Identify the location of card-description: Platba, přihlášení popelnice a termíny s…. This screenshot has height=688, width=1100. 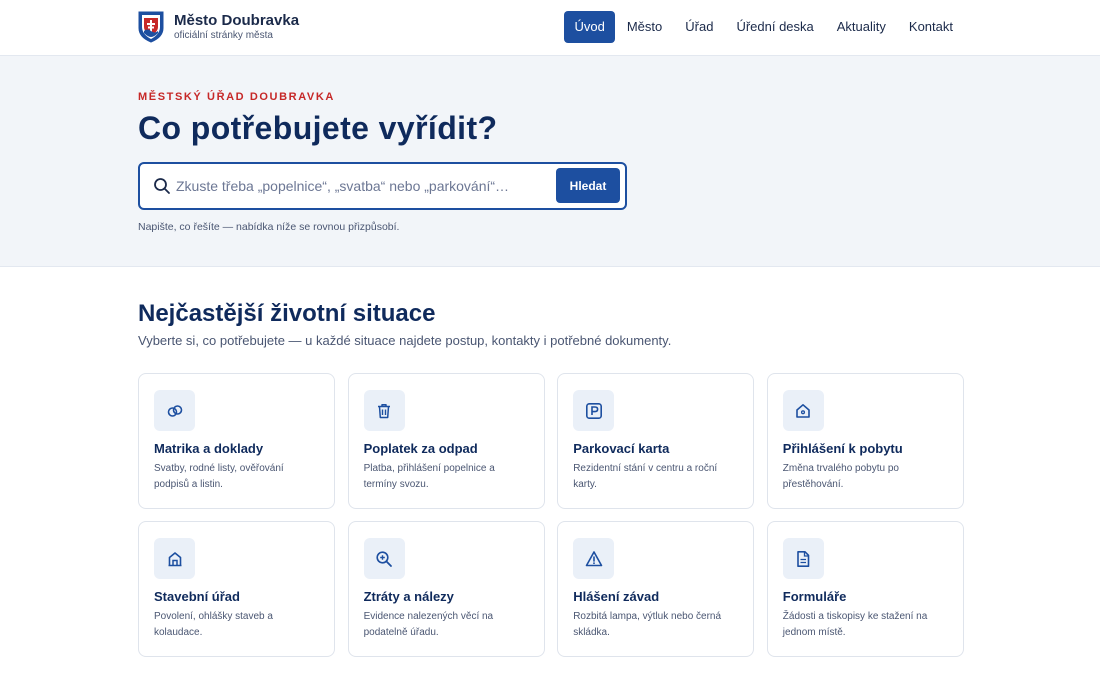
(429, 476).